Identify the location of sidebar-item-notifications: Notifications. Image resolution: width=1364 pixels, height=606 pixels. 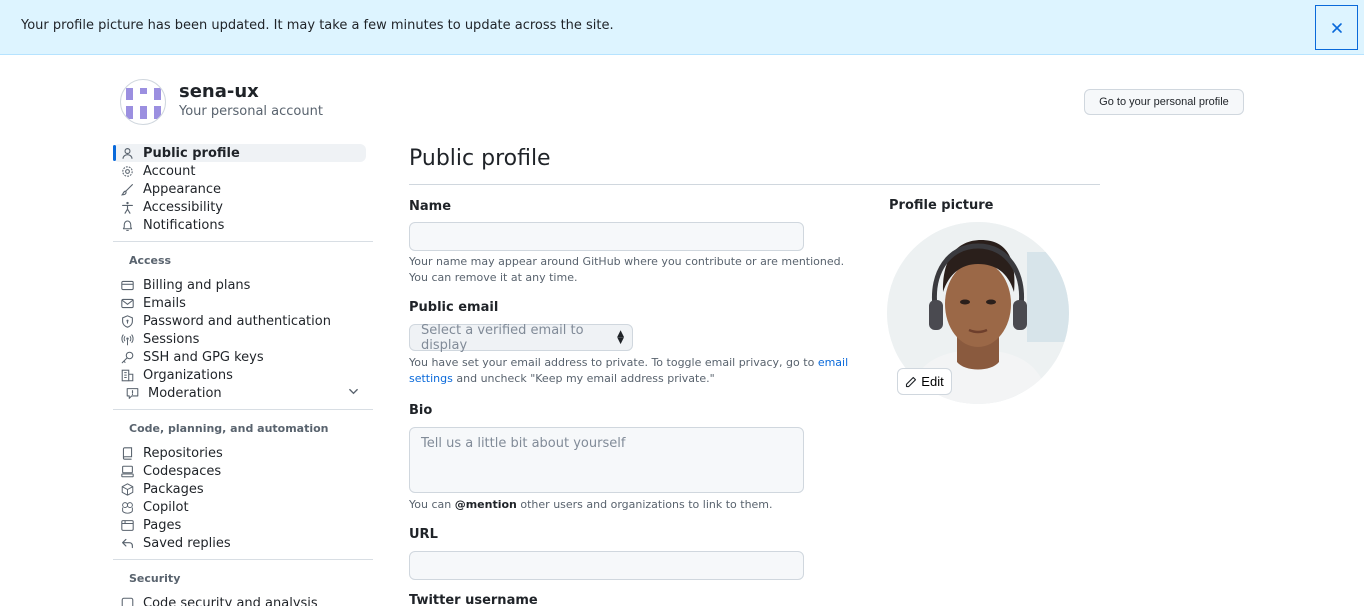
(243, 225).